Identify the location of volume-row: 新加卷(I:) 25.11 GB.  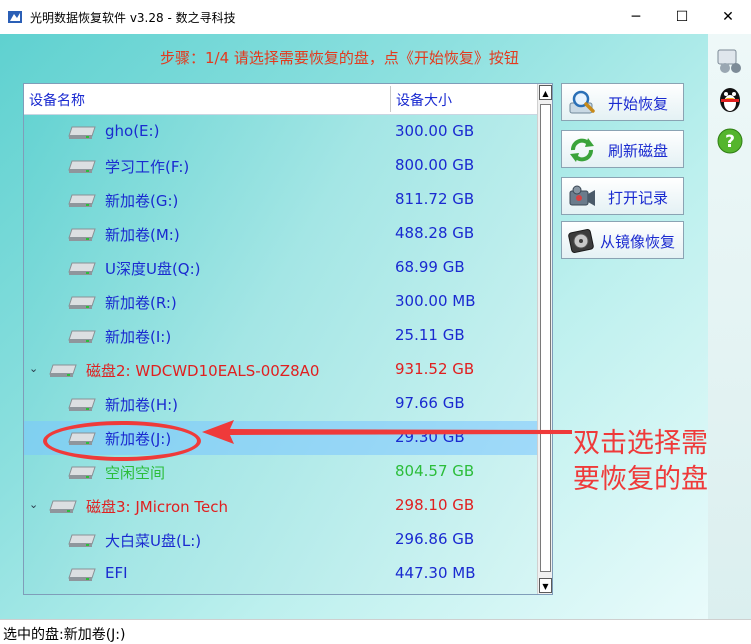
(280, 336).